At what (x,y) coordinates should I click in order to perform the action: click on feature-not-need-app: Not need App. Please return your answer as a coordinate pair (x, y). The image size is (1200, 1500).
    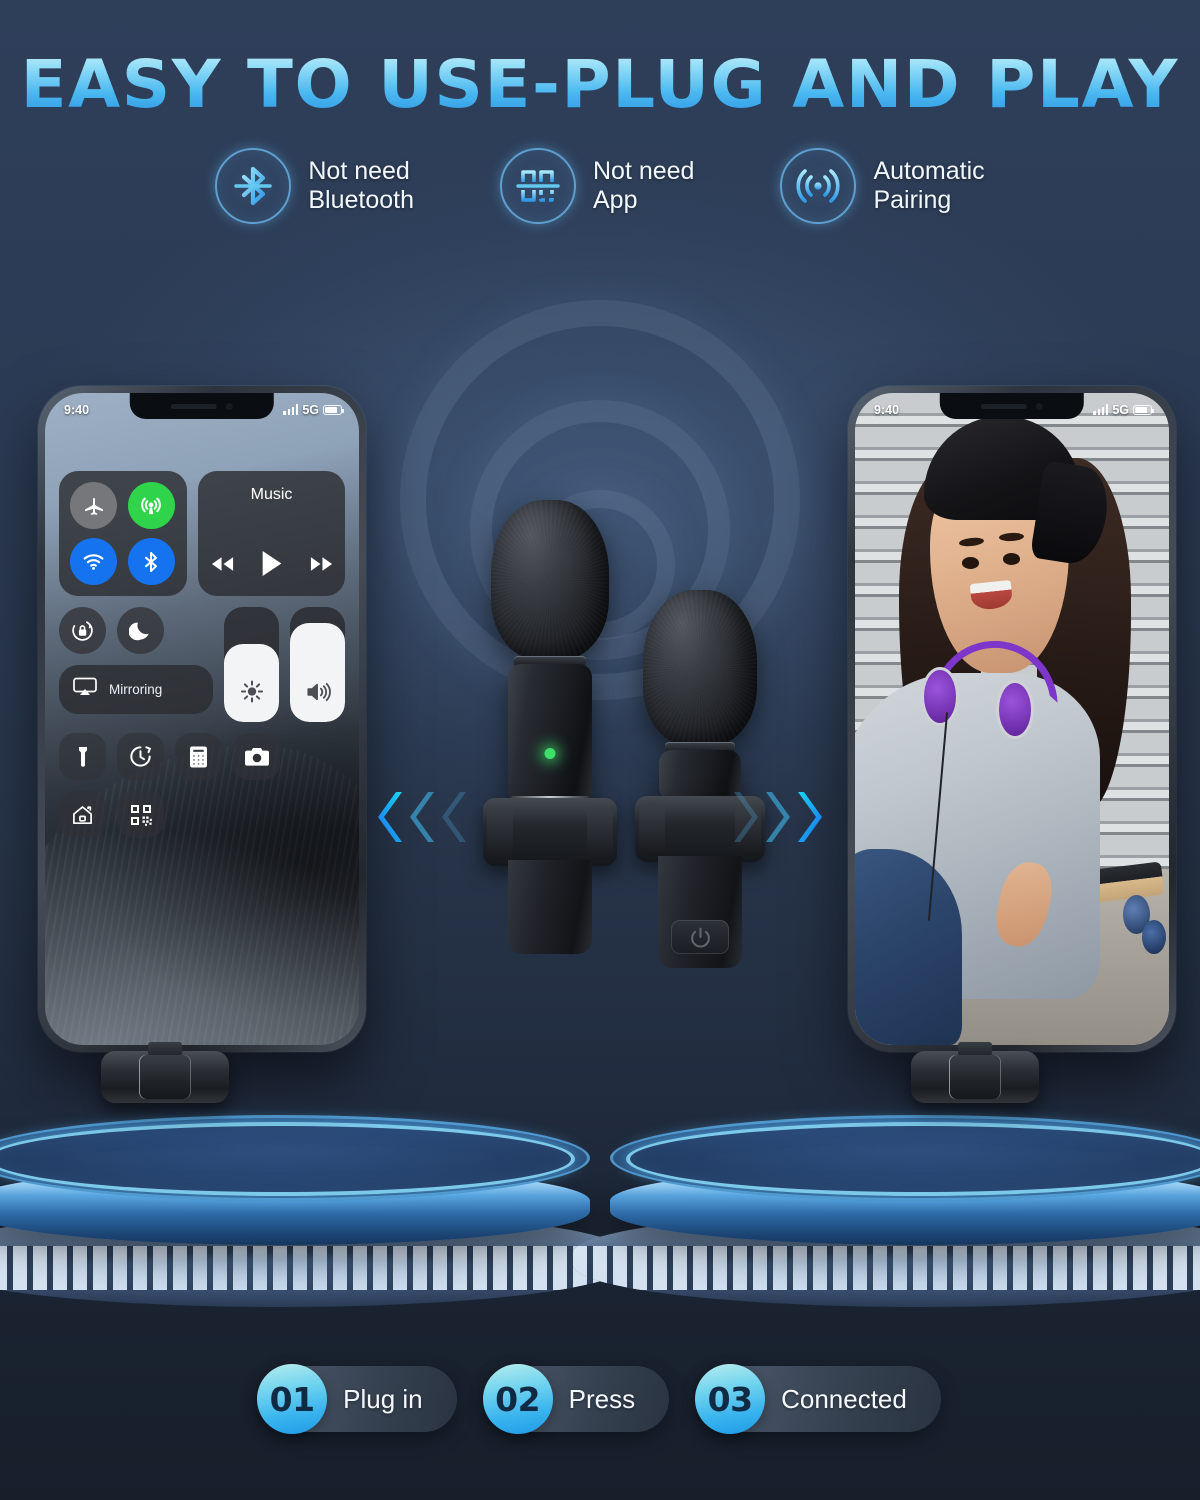
    Looking at the image, I should click on (597, 186).